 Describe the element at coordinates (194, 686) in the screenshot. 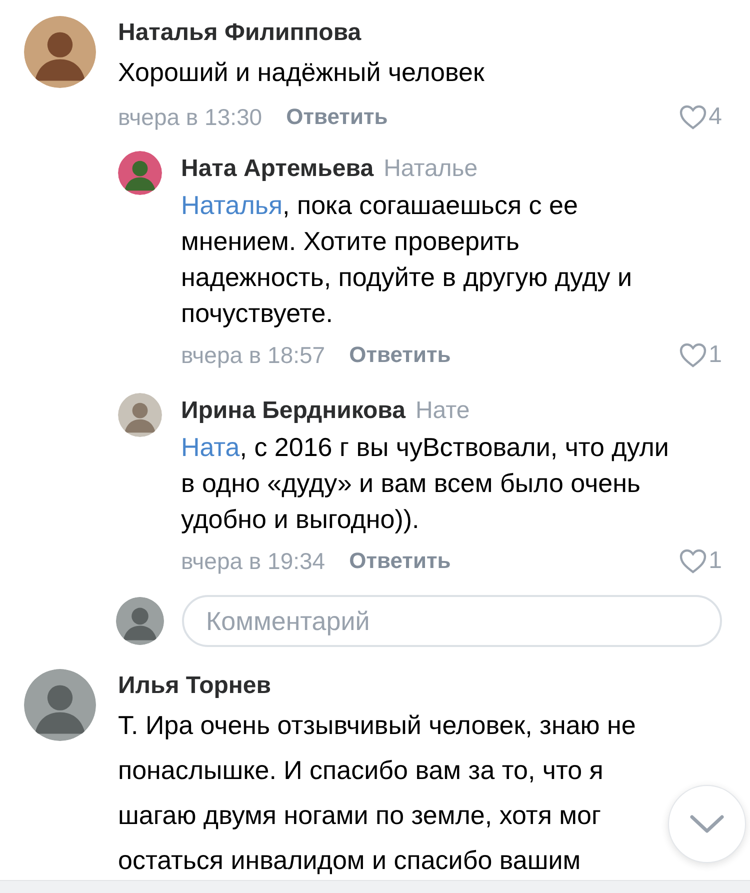

I see `author-name: Илья Торнев` at that location.